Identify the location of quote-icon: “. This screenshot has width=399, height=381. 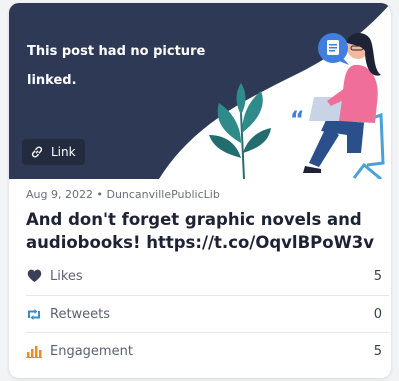
(297, 120).